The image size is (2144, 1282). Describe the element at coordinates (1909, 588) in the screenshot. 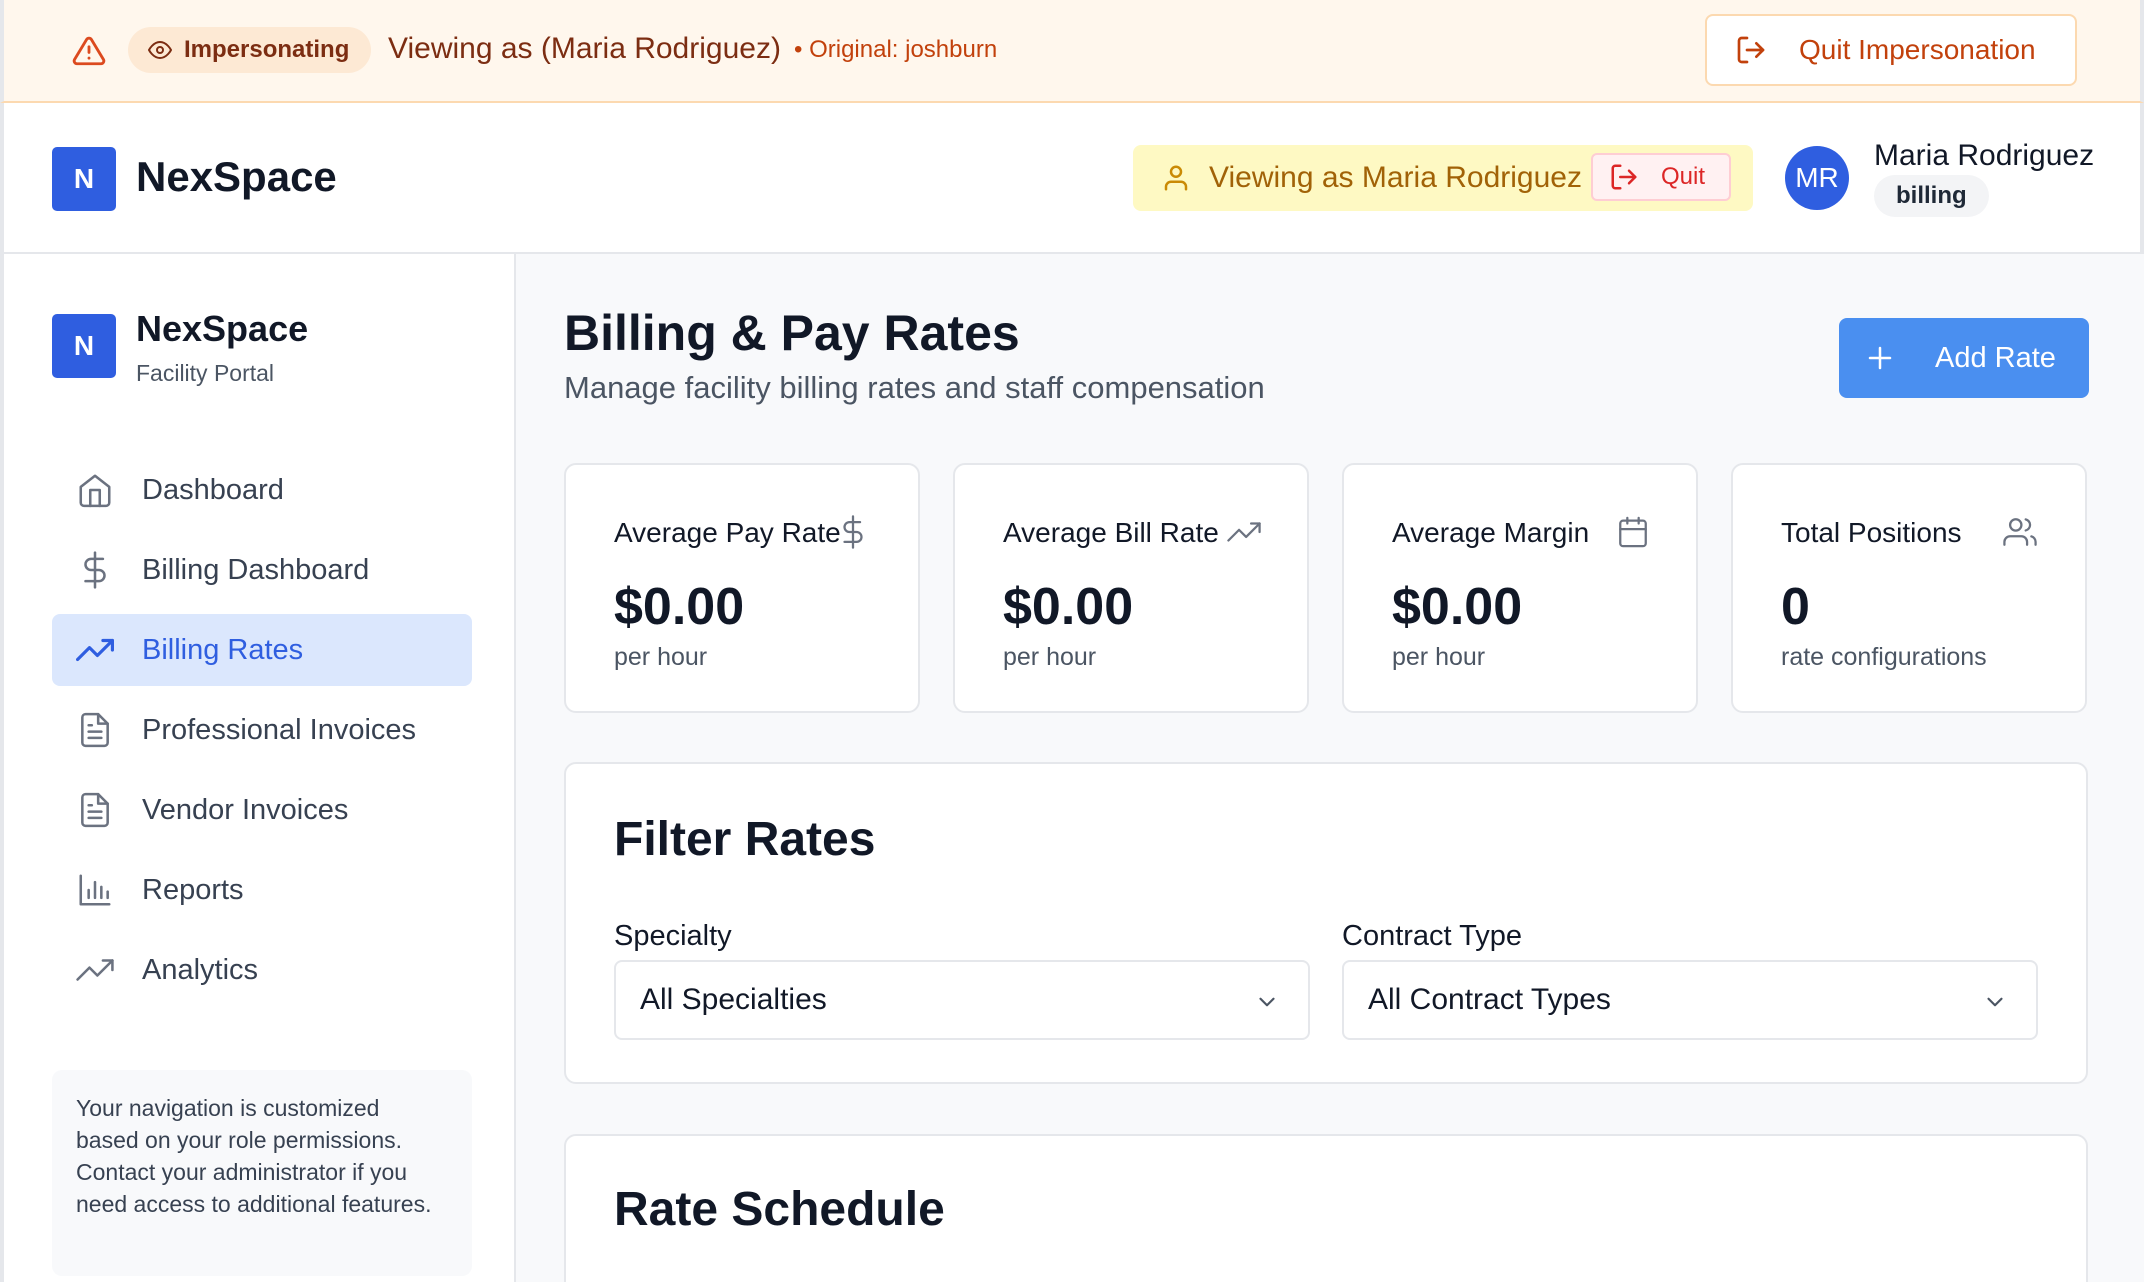

I see `stat-card-total-positions: Total Positions 0 rate configurations` at that location.